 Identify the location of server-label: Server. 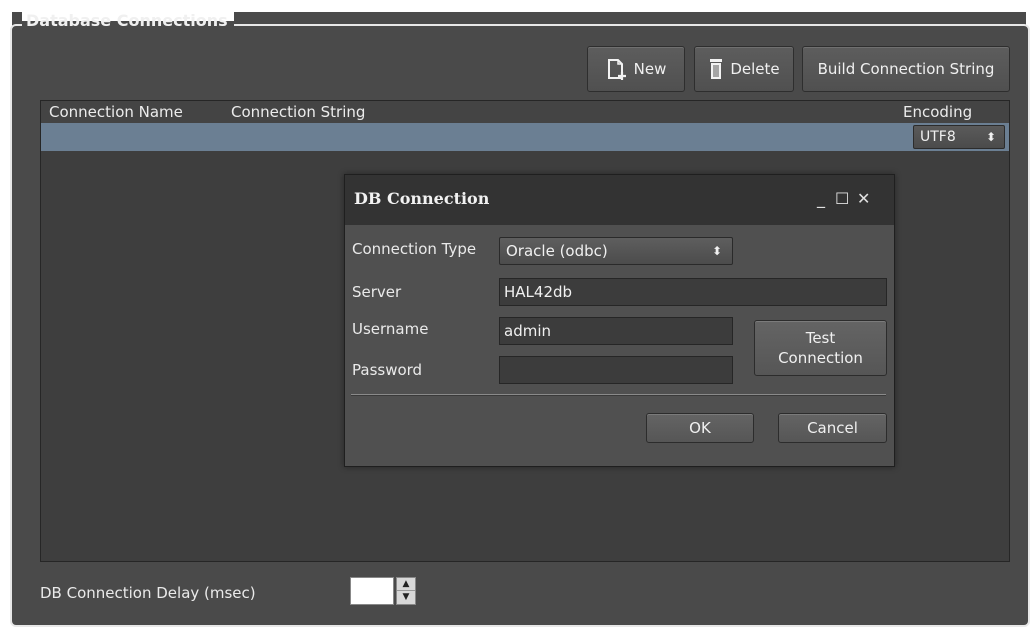
(377, 292).